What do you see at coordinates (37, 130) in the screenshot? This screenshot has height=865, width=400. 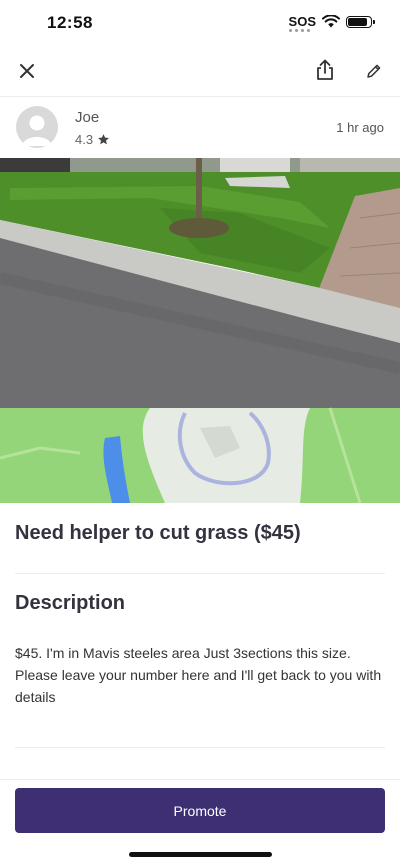 I see `user-placeholder-icon` at bounding box center [37, 130].